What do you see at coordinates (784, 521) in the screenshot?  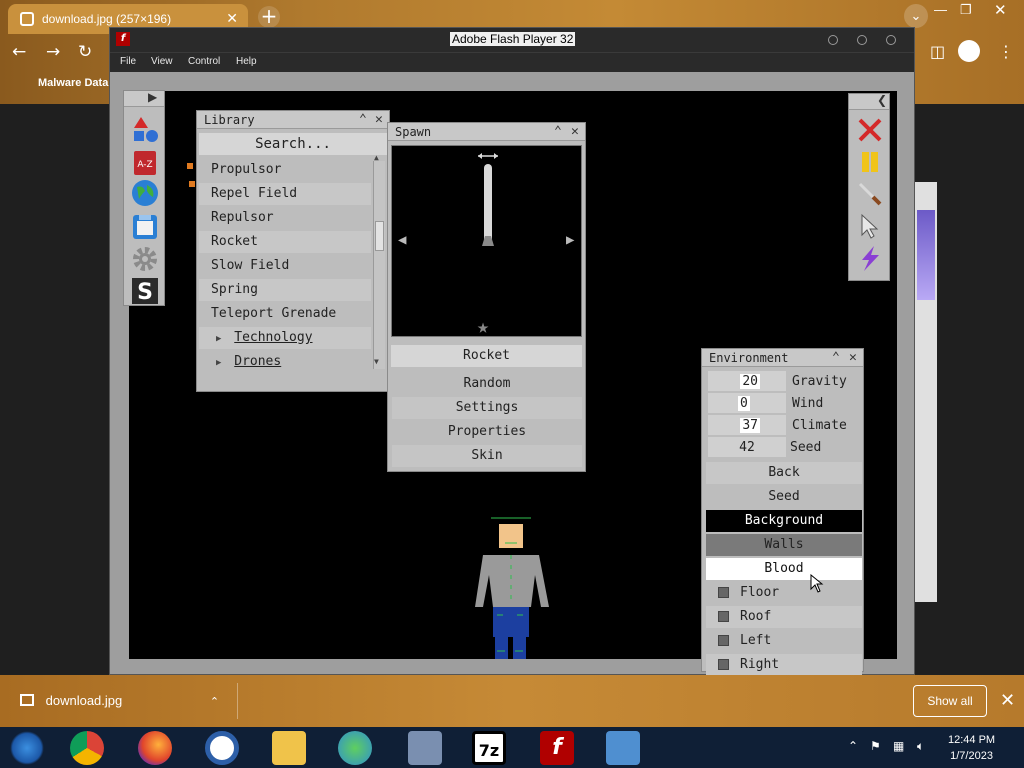 I see `background-button: Background` at bounding box center [784, 521].